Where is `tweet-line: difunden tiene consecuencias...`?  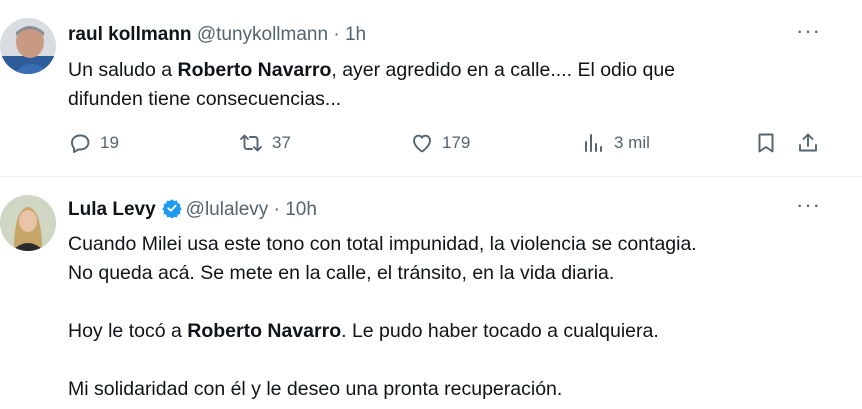 tweet-line: difunden tiene consecuencias... is located at coordinates (205, 99).